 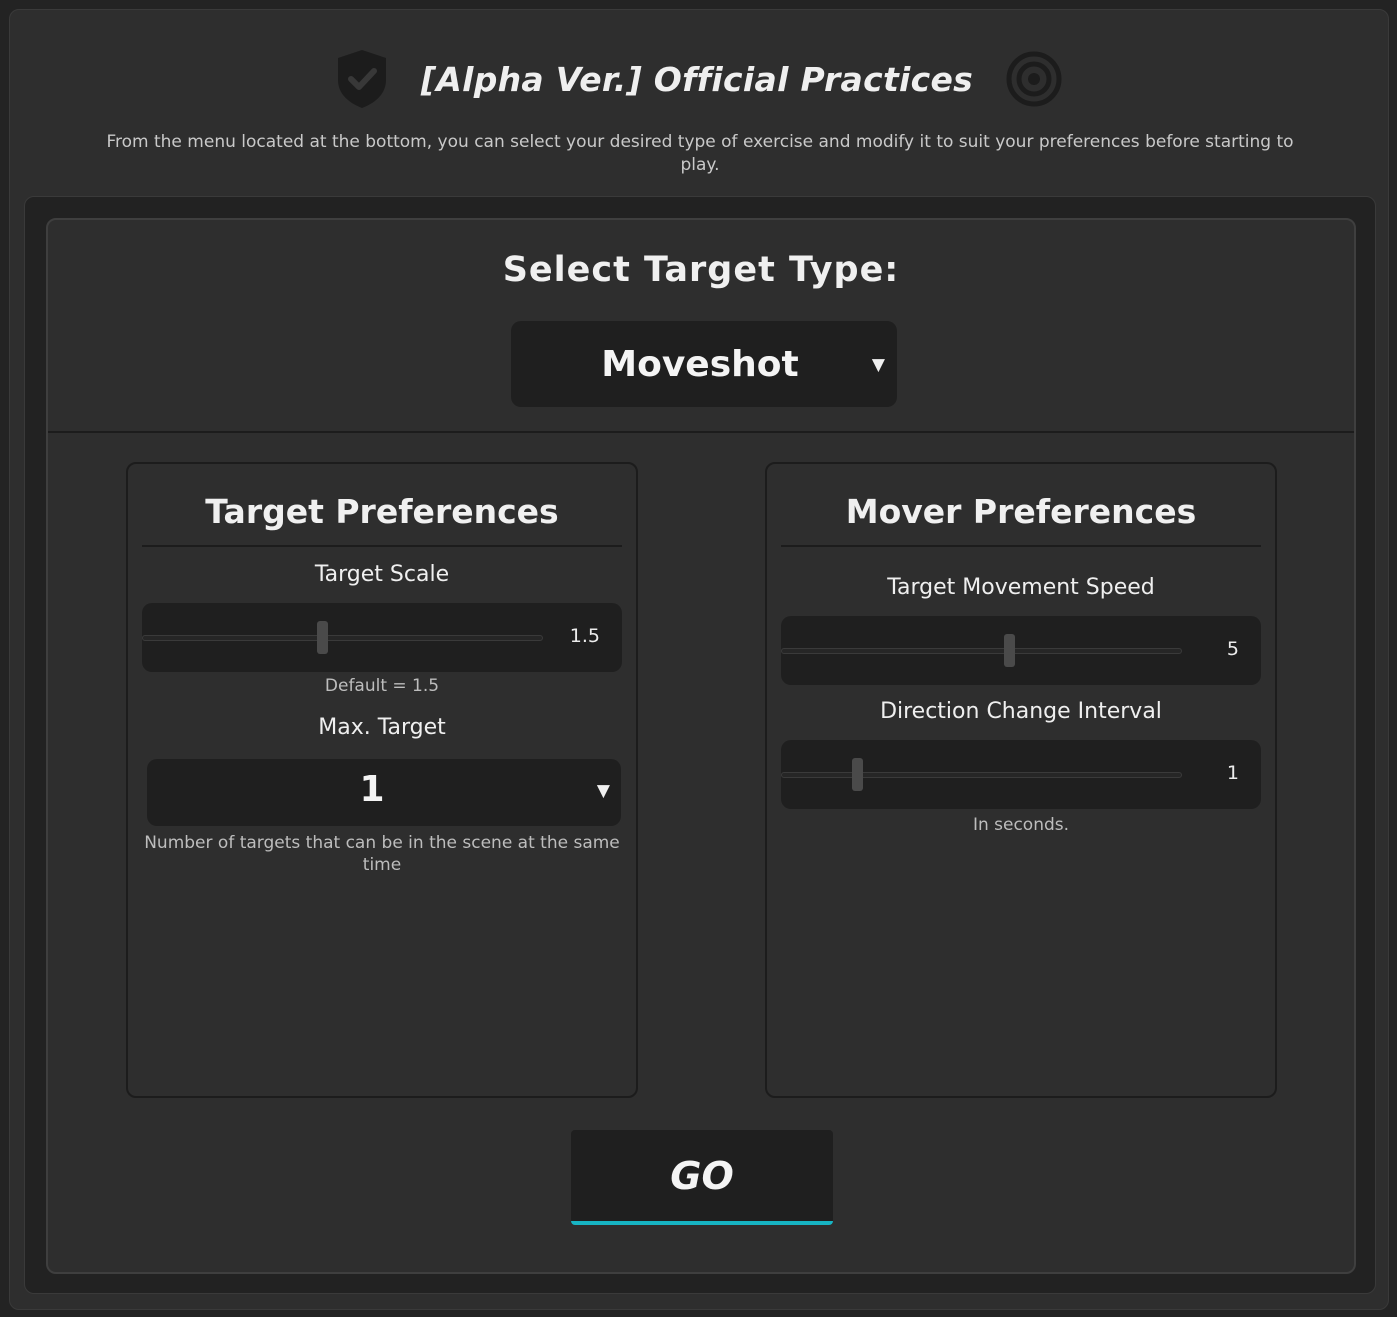 I want to click on target-scale-handle, so click(x=322, y=637).